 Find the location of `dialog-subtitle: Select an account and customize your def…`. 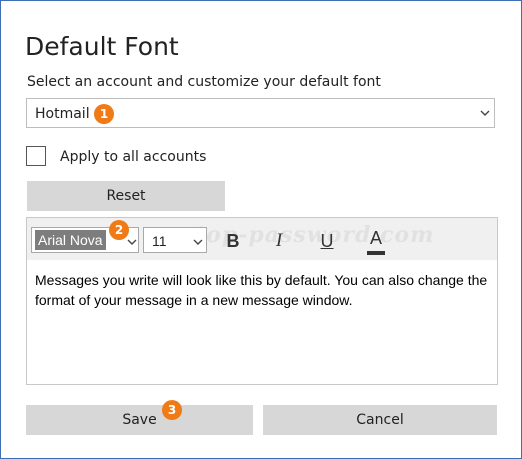

dialog-subtitle: Select an account and customize your def… is located at coordinates (204, 82).